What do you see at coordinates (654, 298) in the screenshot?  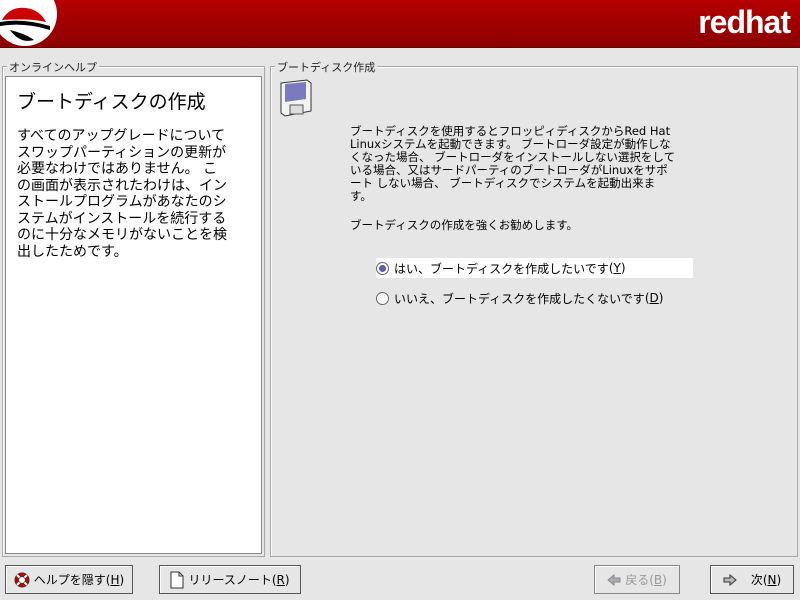 I see `shortcut-key: D` at bounding box center [654, 298].